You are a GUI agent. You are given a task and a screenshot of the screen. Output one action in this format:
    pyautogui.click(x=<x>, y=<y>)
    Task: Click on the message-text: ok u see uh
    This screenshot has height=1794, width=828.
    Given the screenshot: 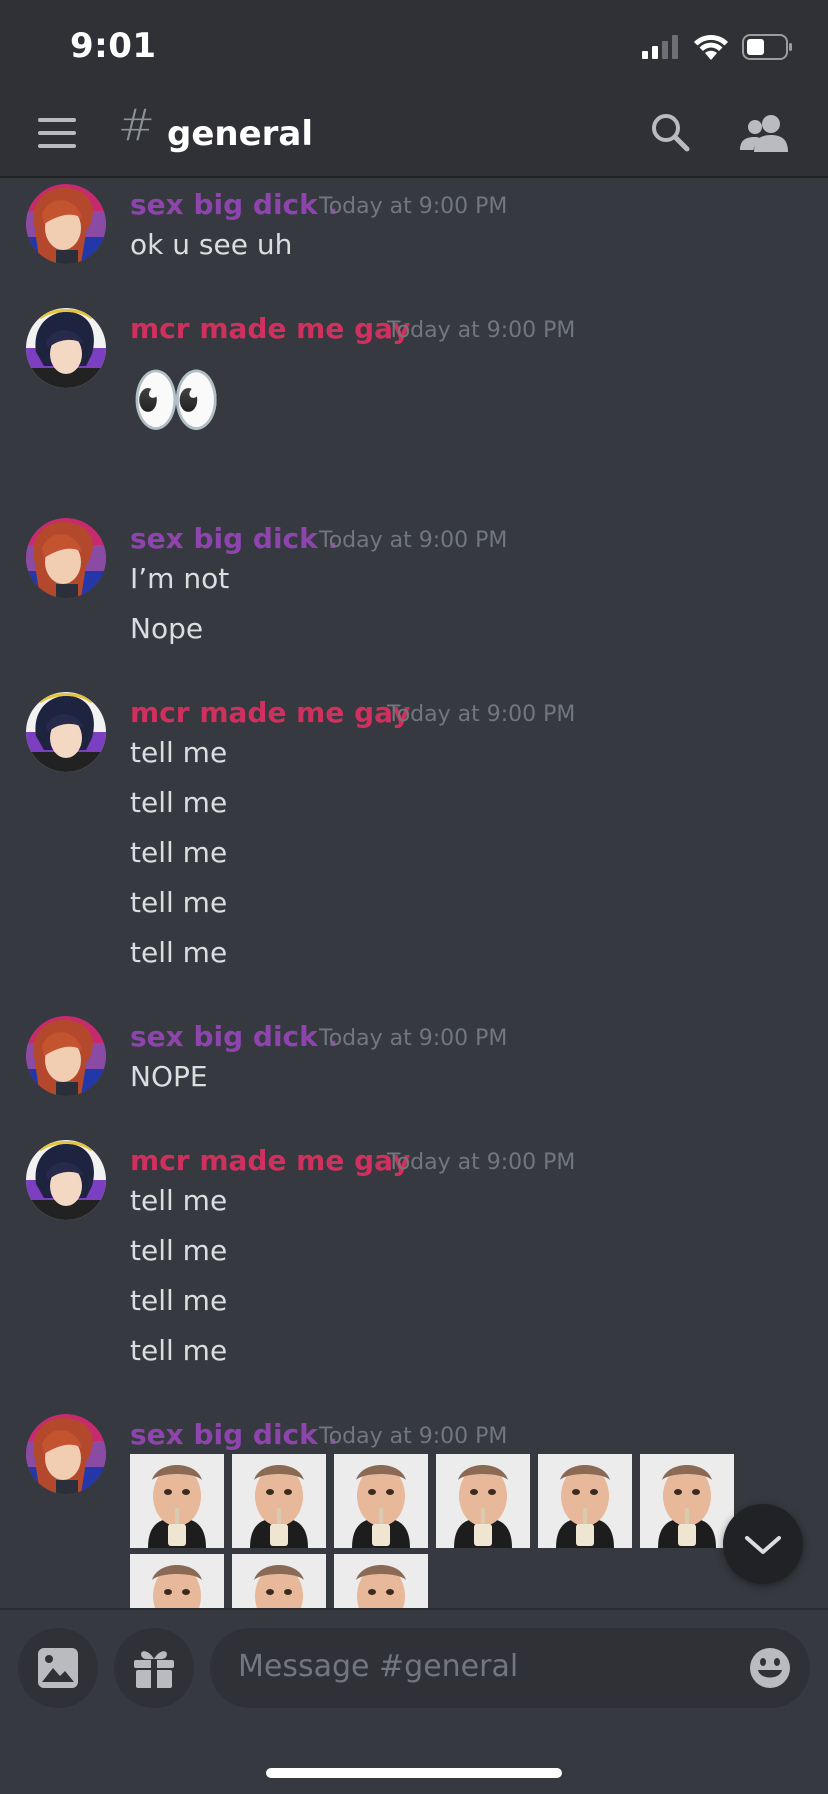 What is the action you would take?
    pyautogui.click(x=211, y=244)
    